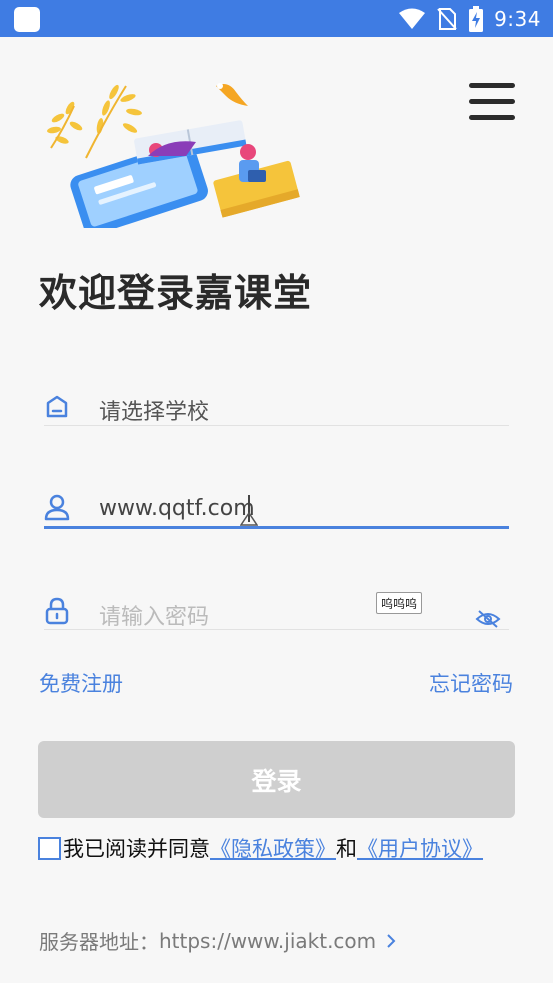 The width and height of the screenshot is (553, 983). Describe the element at coordinates (346, 849) in the screenshot. I see `agreement-and: 和` at that location.